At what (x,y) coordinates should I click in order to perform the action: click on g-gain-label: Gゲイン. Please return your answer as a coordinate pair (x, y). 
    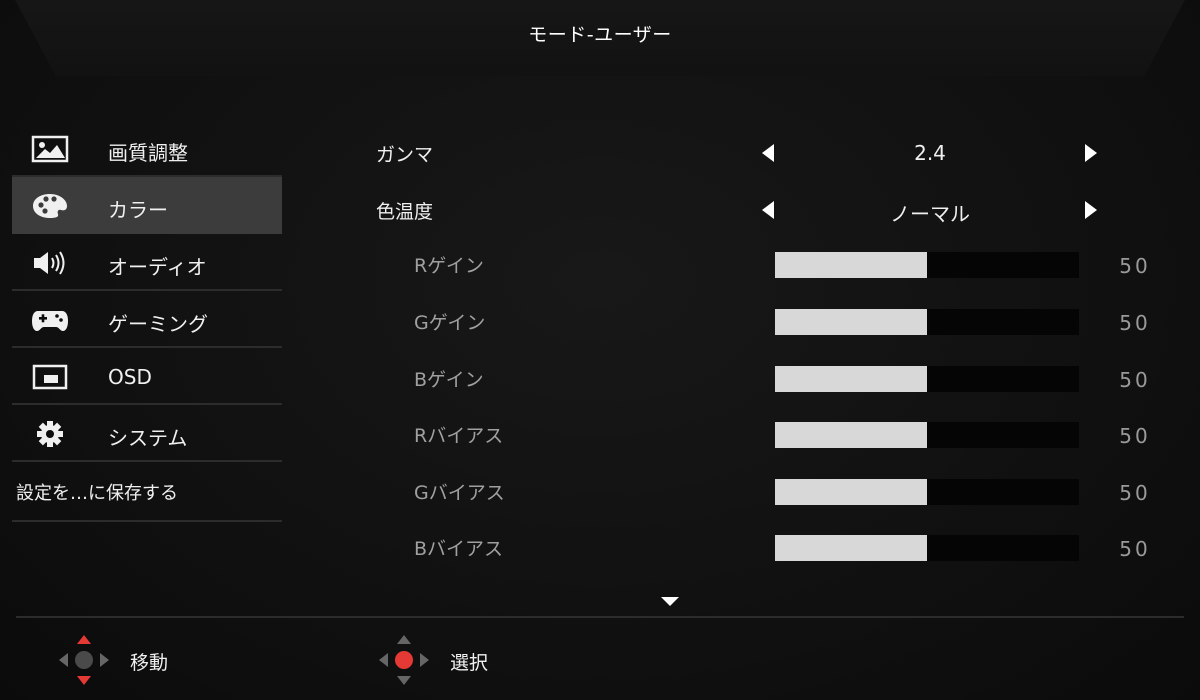
    Looking at the image, I should click on (450, 323).